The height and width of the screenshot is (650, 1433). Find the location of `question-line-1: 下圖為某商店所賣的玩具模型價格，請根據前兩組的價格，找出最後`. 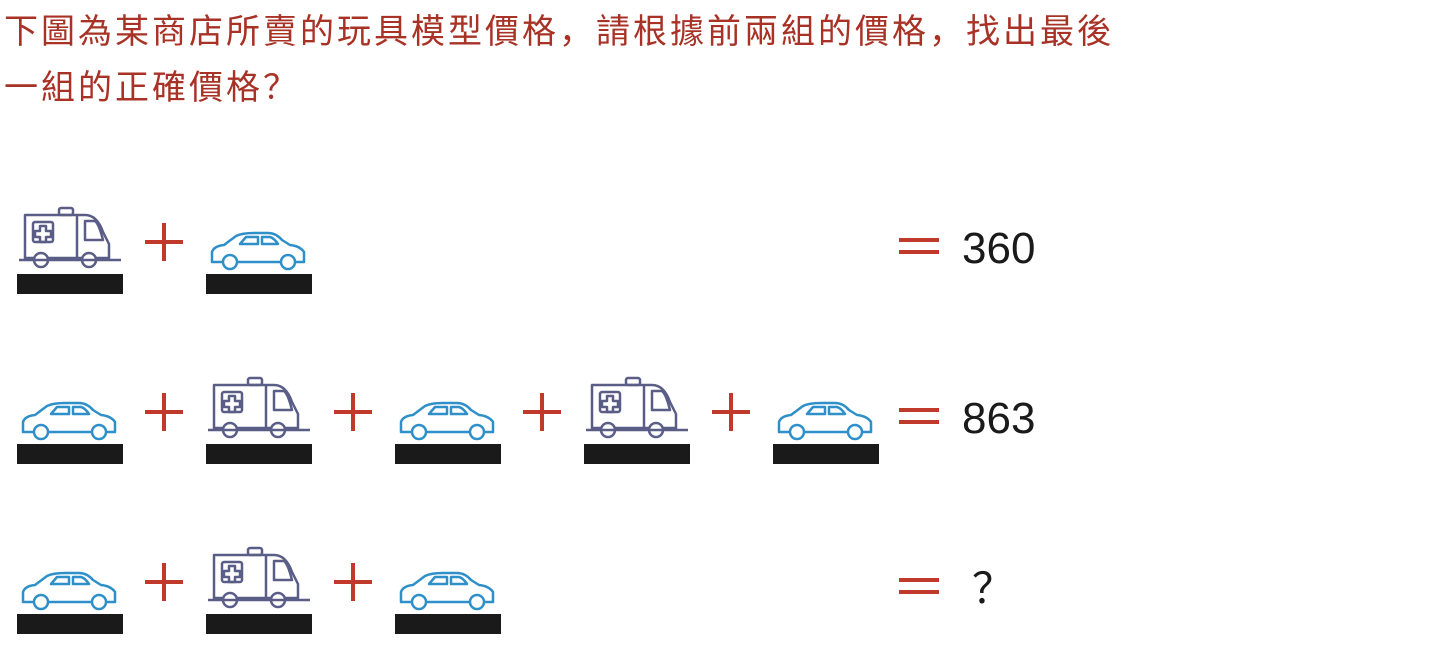

question-line-1: 下圖為某商店所賣的玩具模型價格，請根據前兩組的價格，找出最後 is located at coordinates (559, 32).